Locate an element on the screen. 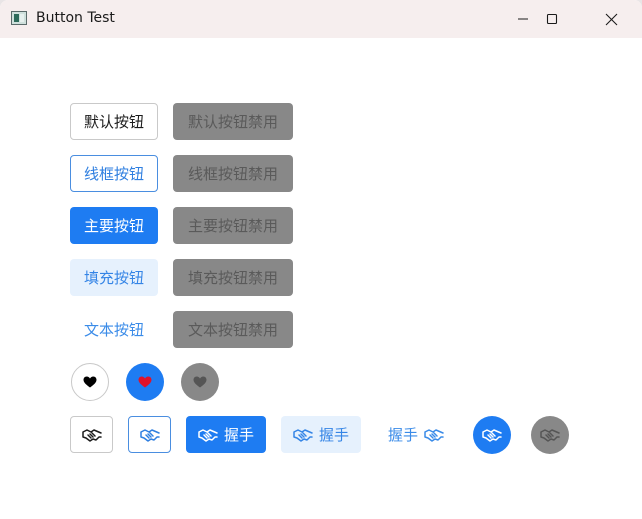 This screenshot has width=642, height=519. heart-button-primary is located at coordinates (145, 382).